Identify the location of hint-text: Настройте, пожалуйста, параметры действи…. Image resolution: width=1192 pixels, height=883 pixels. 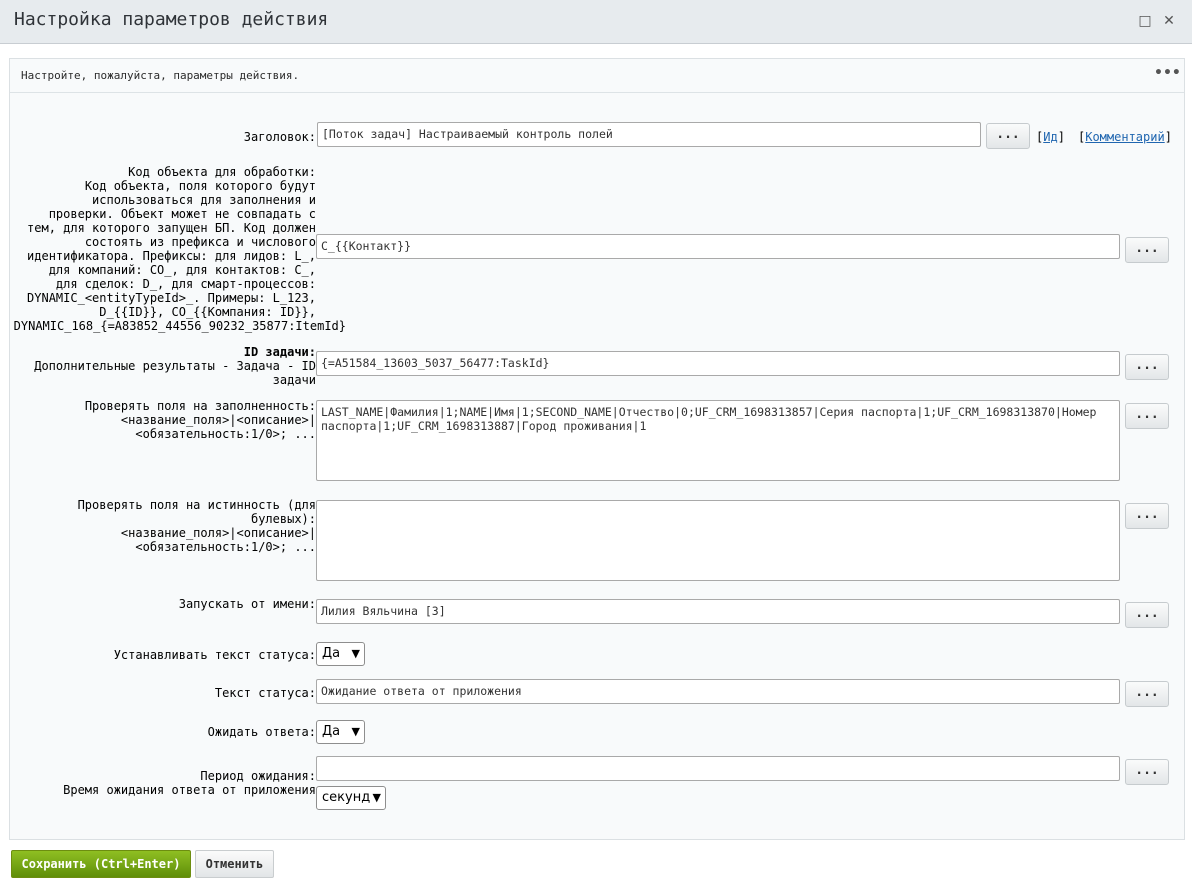
(160, 75).